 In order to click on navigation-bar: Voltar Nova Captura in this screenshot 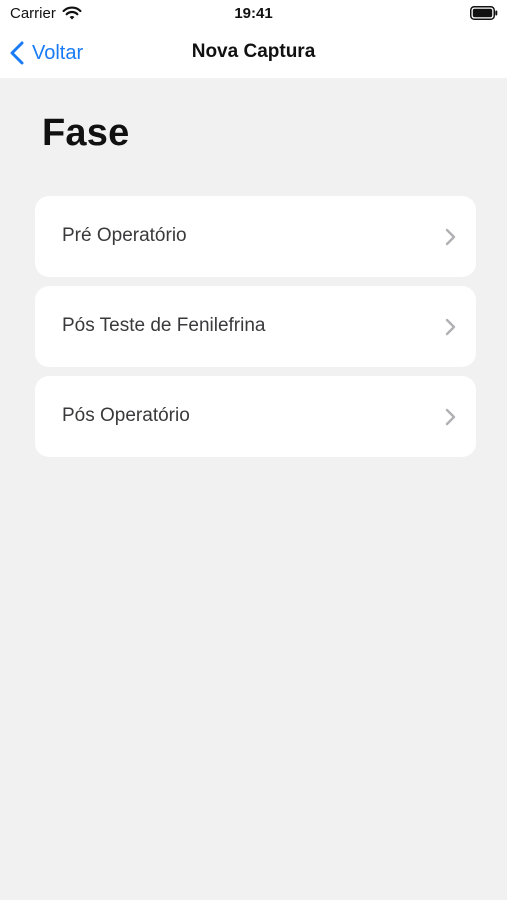, I will do `click(253, 53)`.